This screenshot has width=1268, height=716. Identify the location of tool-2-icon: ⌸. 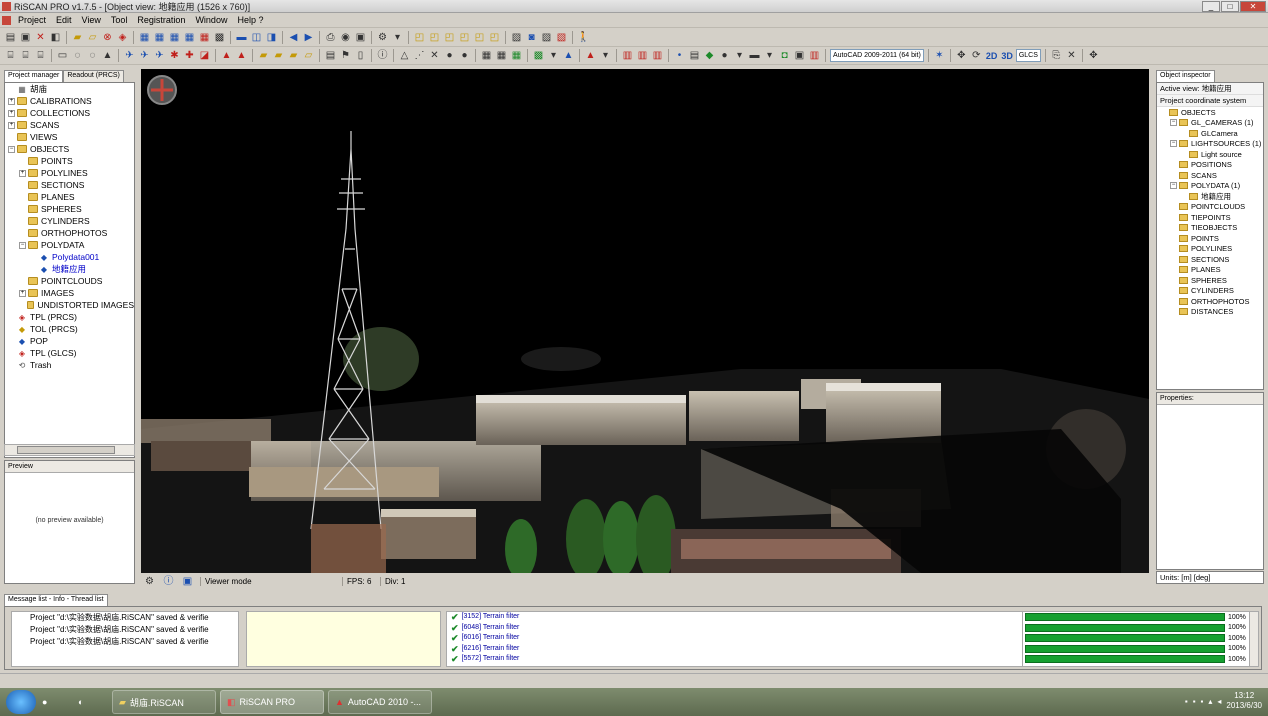
(25, 55).